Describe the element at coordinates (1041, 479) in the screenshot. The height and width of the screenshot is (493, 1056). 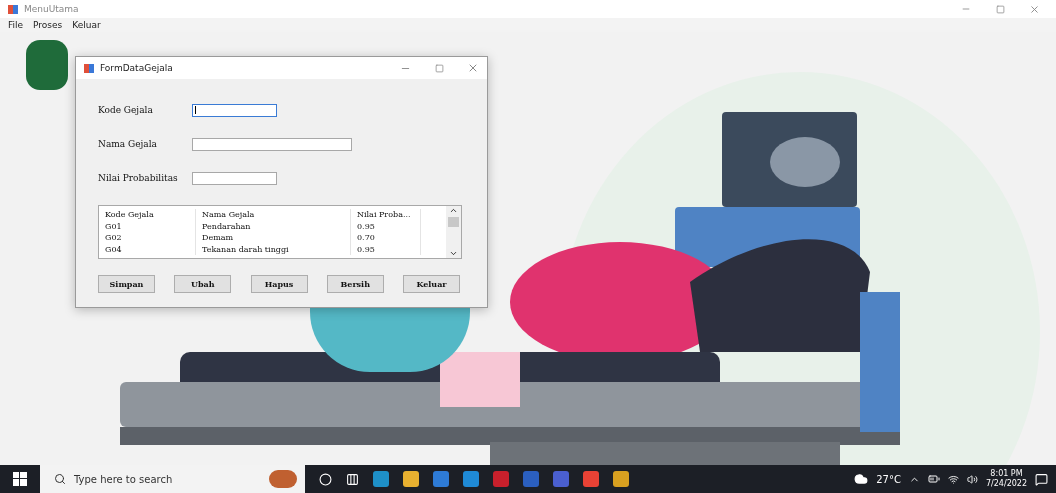
I see `notification-icon` at that location.